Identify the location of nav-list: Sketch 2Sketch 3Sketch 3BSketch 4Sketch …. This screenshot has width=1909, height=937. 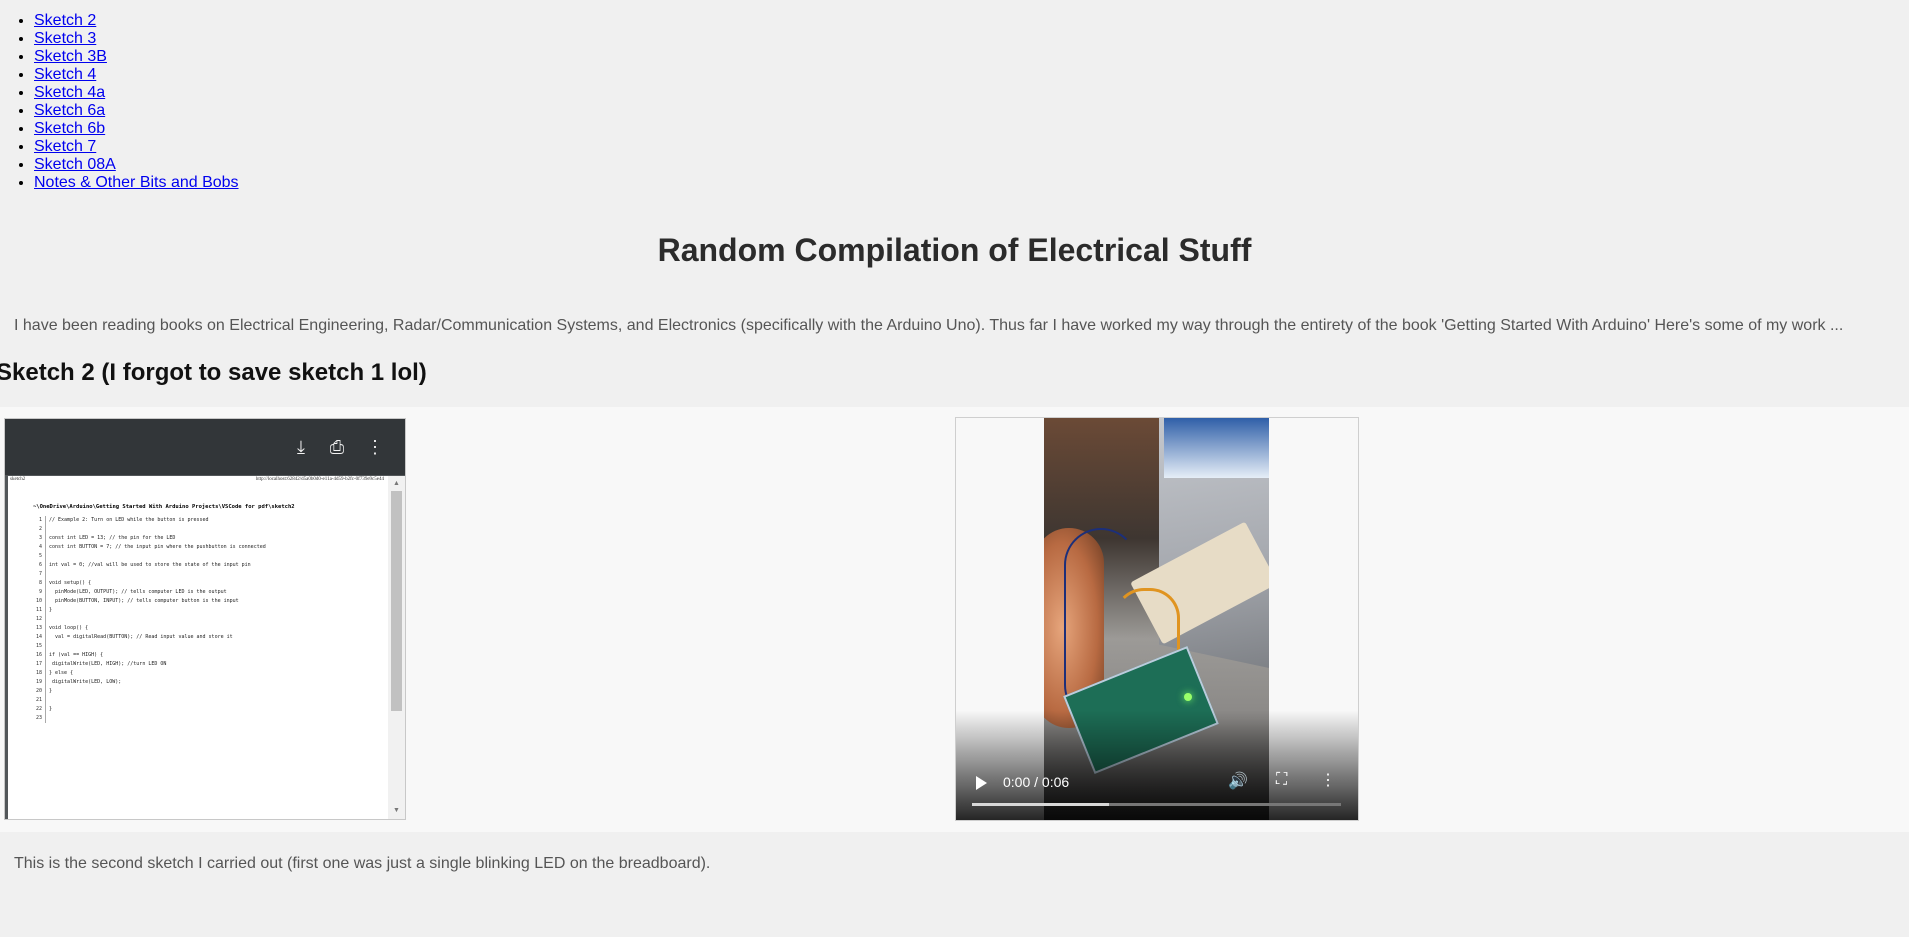
(126, 102).